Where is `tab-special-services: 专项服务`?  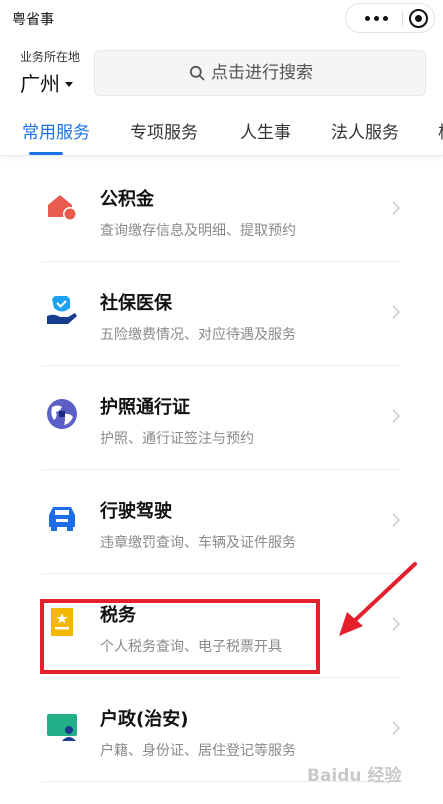 tab-special-services: 专项服务 is located at coordinates (164, 130).